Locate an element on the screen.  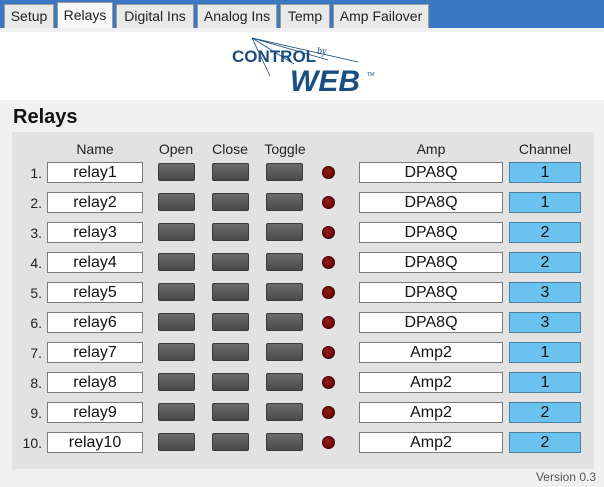
tab-amp-failover: Amp Failover is located at coordinates (381, 16).